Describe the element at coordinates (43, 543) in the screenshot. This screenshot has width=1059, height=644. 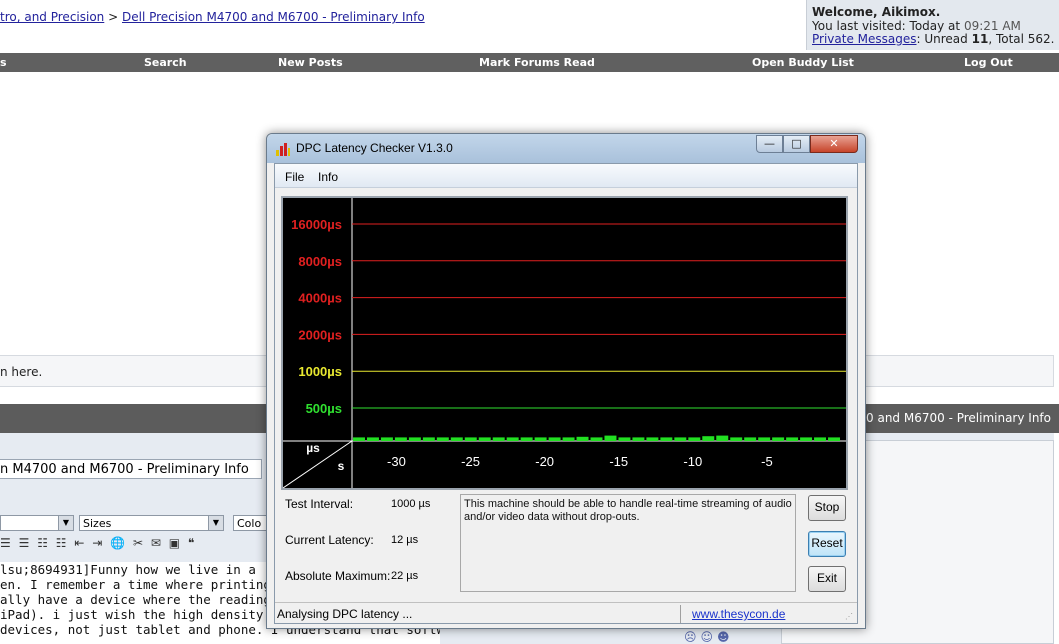
I see `ordered-list-icon: ☷` at that location.